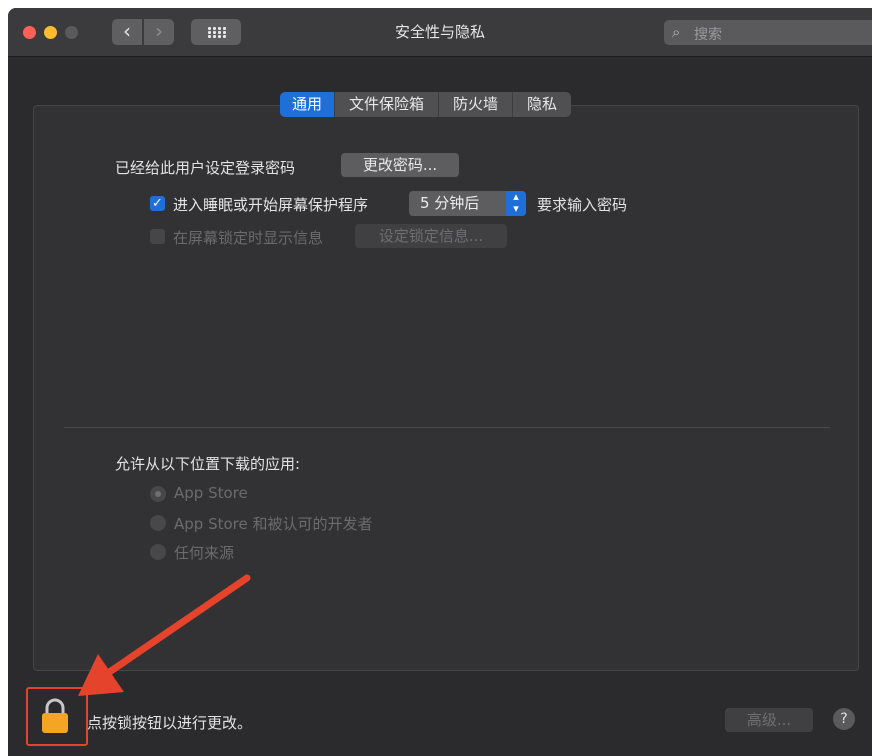  Describe the element at coordinates (844, 719) in the screenshot. I see `help-icon: ?` at that location.